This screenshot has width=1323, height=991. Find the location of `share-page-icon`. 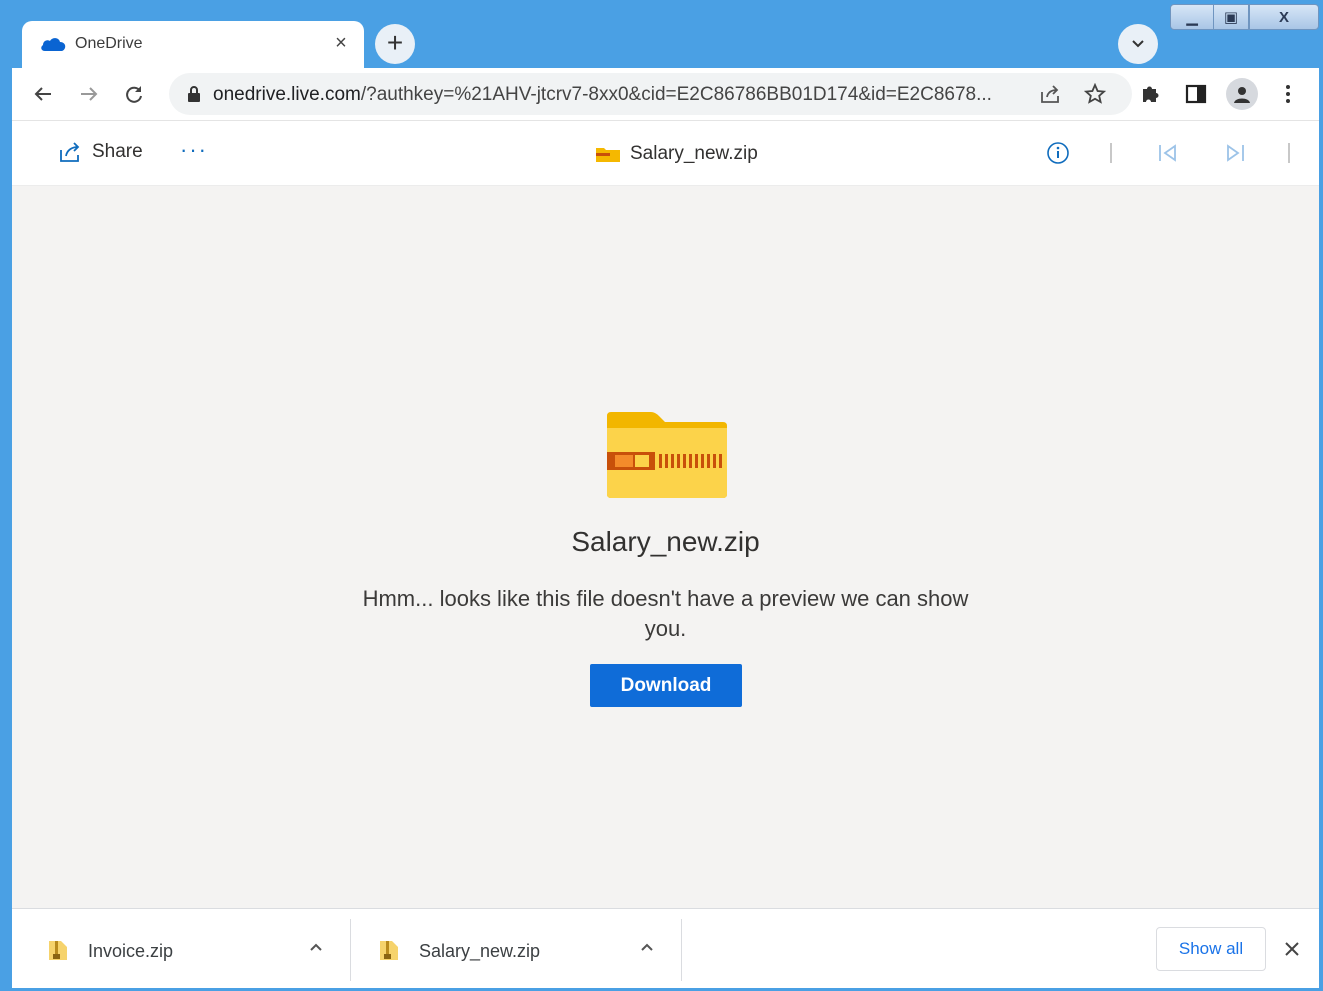

share-page-icon is located at coordinates (1050, 94).